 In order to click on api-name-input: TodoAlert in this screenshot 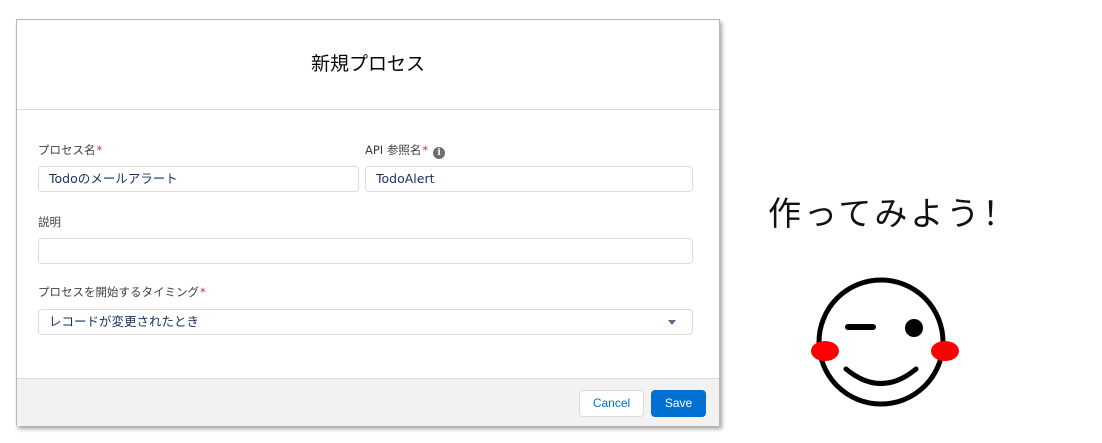, I will do `click(529, 179)`.